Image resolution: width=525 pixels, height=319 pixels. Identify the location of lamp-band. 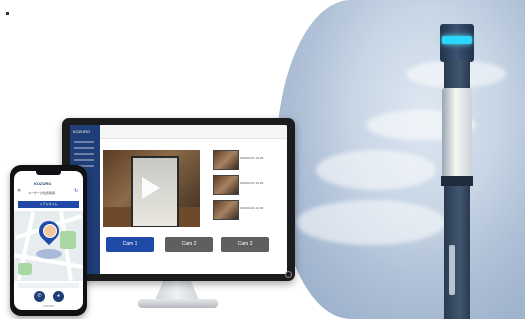
(457, 181).